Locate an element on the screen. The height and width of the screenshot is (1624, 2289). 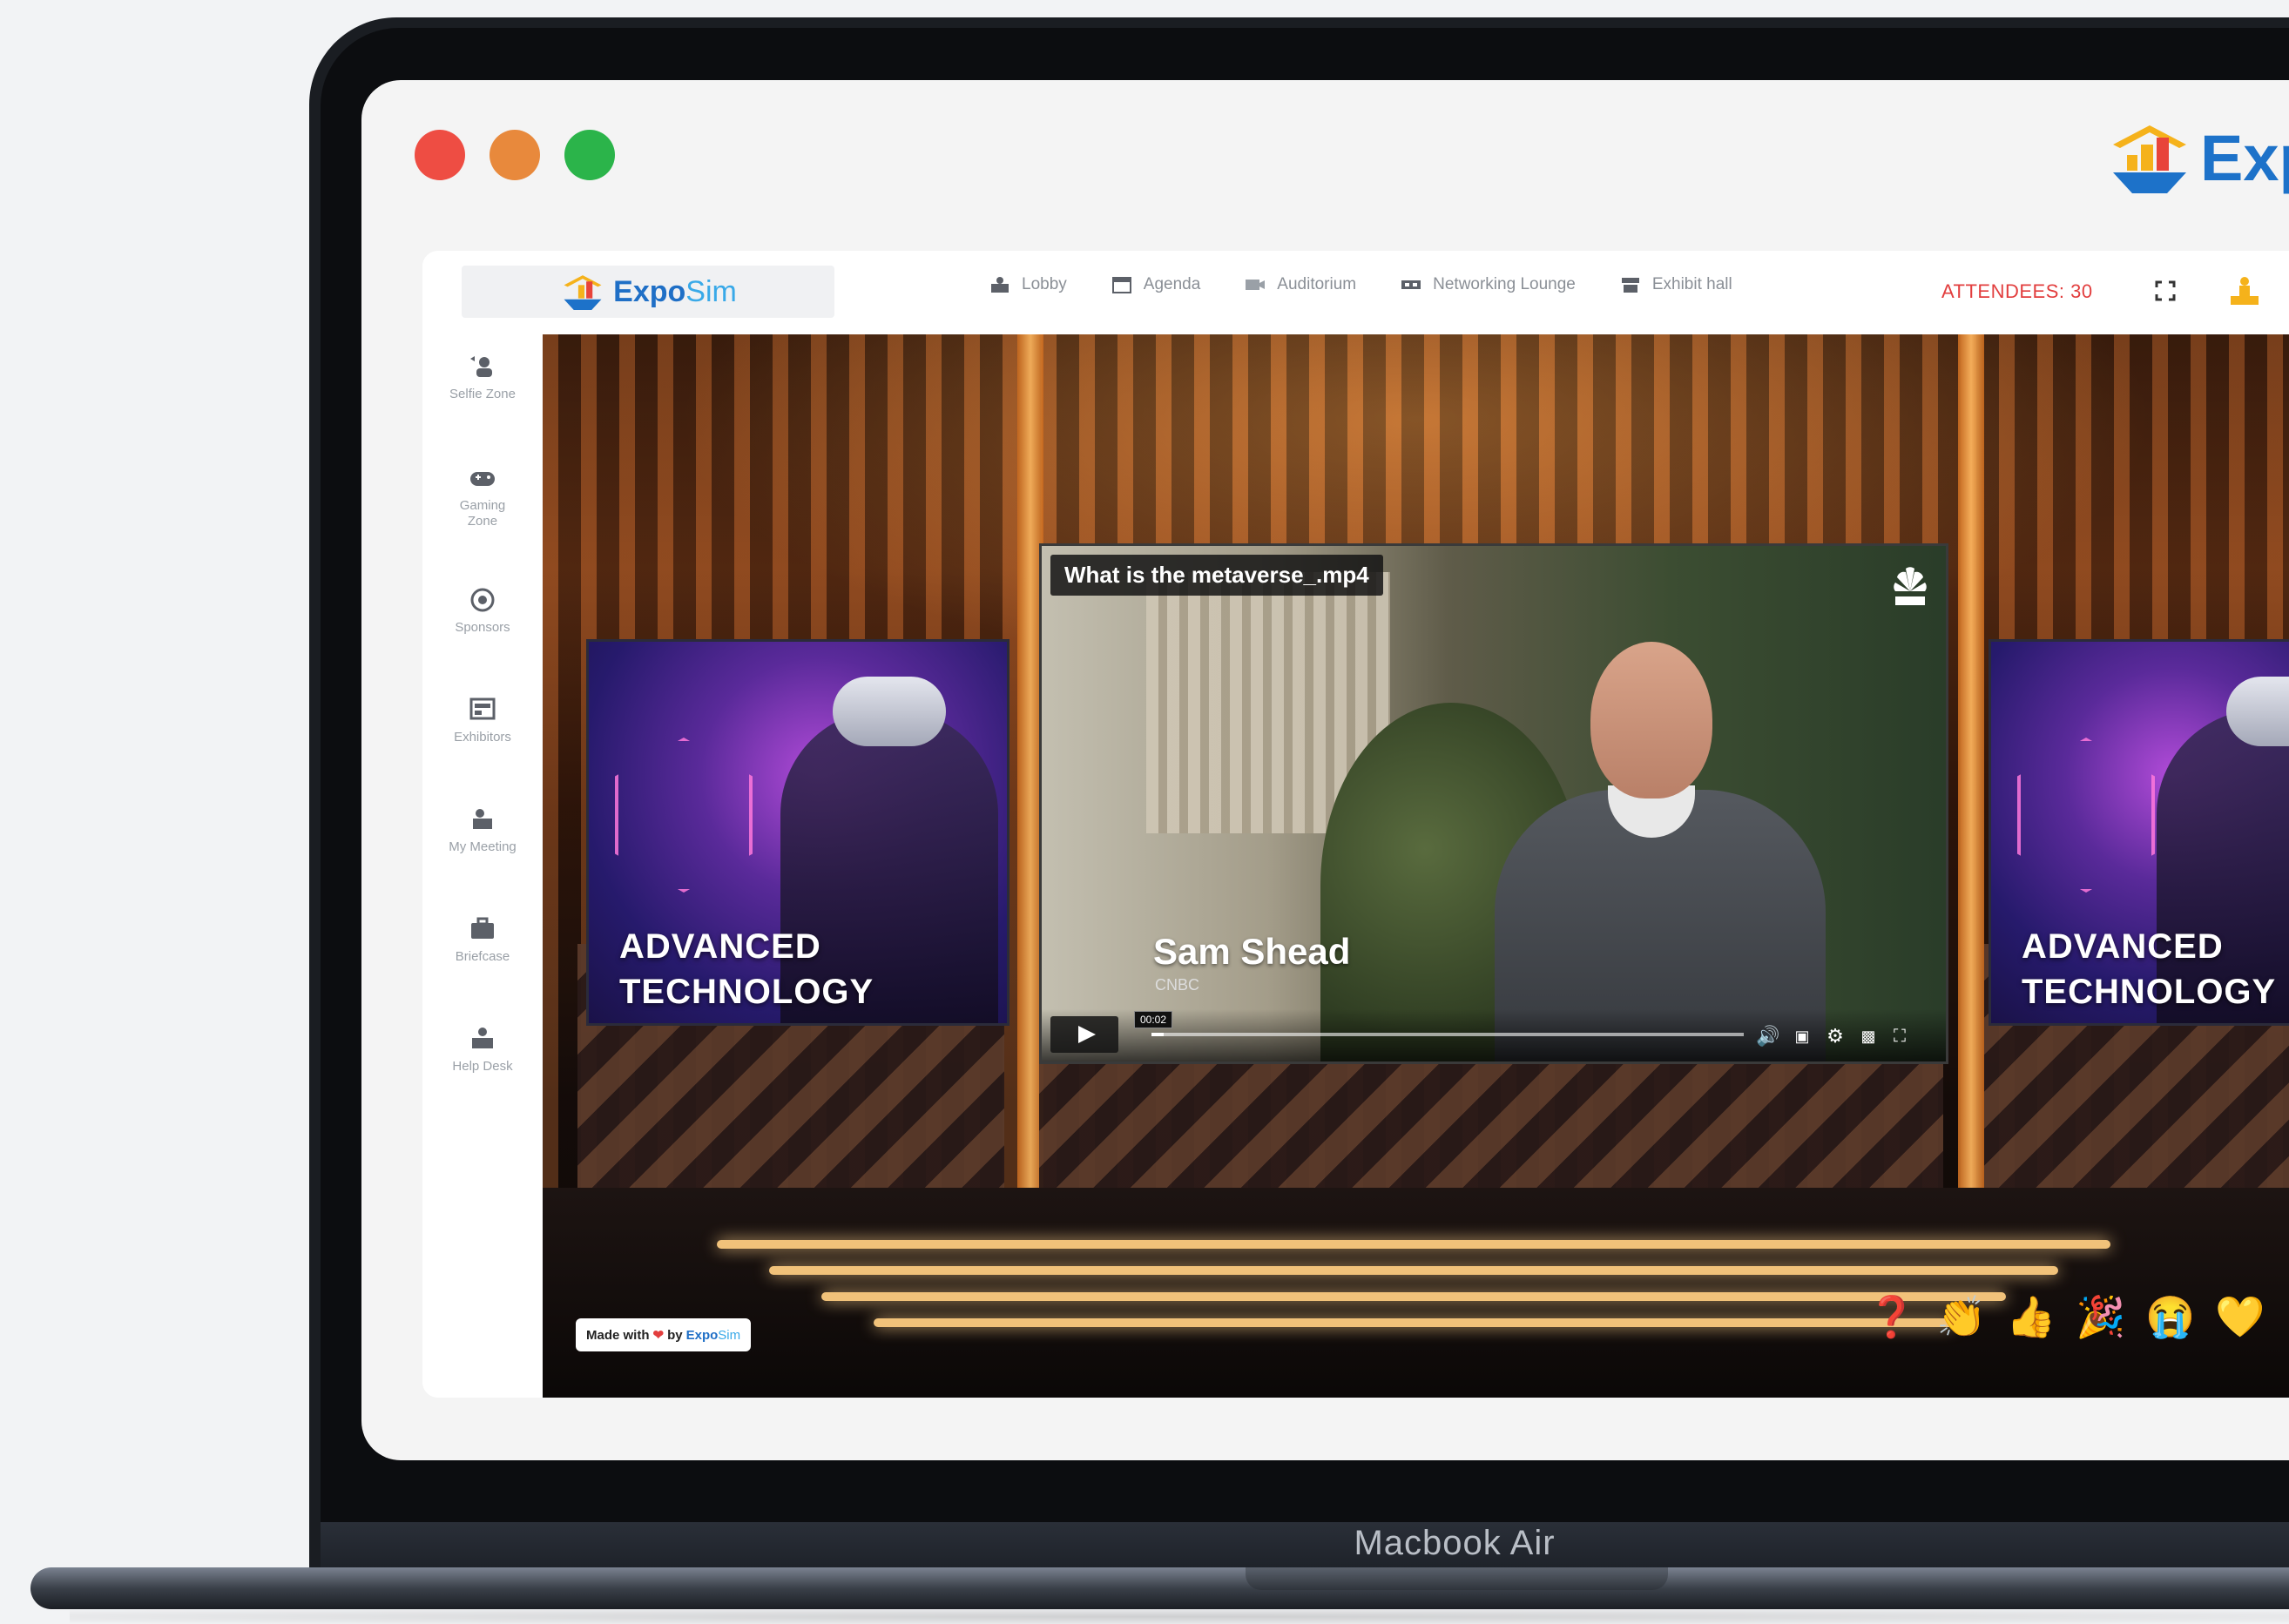
sponsors-icon is located at coordinates (482, 600).